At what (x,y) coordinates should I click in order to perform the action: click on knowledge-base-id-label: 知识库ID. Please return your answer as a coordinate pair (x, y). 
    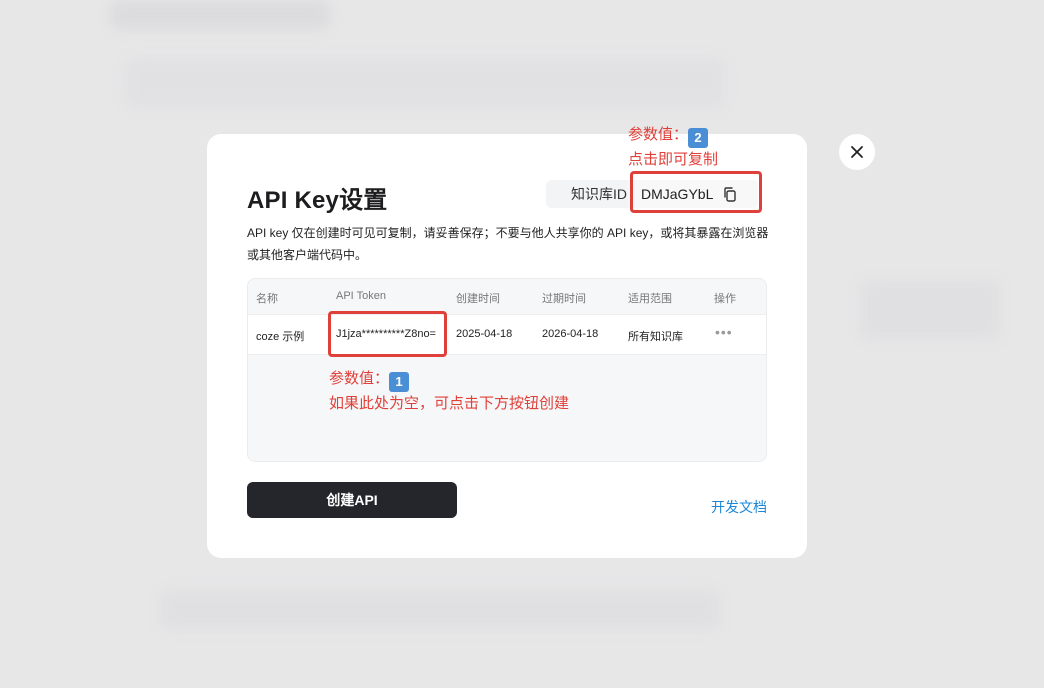
    Looking at the image, I should click on (599, 194).